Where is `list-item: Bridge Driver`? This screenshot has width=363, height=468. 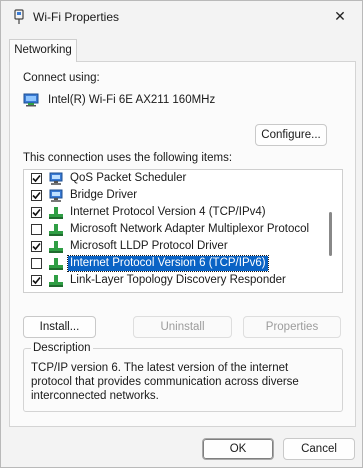 list-item: Bridge Driver is located at coordinates (174, 195).